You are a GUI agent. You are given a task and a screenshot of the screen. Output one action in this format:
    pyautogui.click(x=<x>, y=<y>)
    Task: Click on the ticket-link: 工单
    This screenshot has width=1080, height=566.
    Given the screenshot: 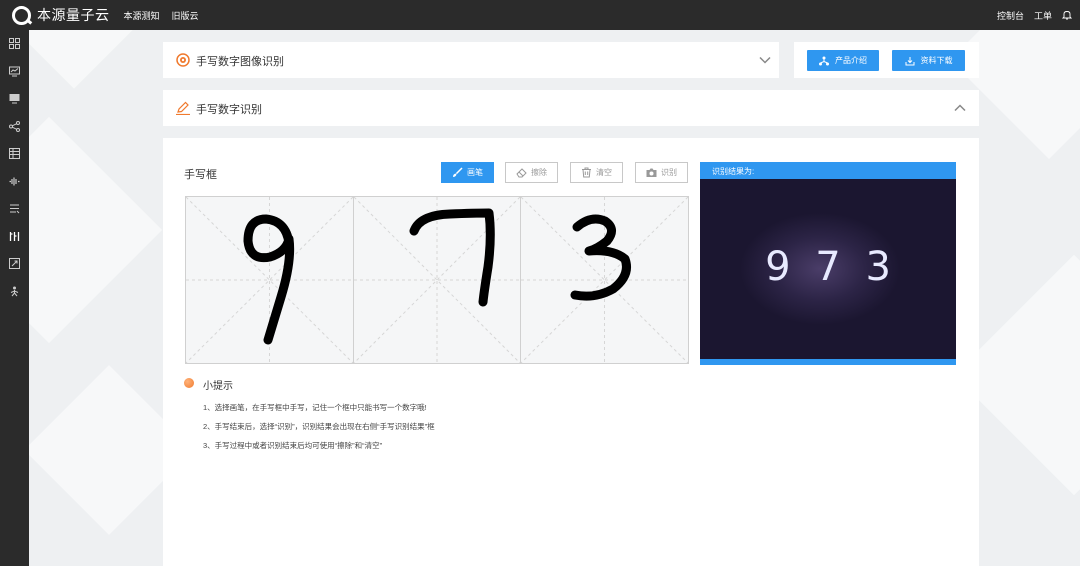 What is the action you would take?
    pyautogui.click(x=1043, y=15)
    